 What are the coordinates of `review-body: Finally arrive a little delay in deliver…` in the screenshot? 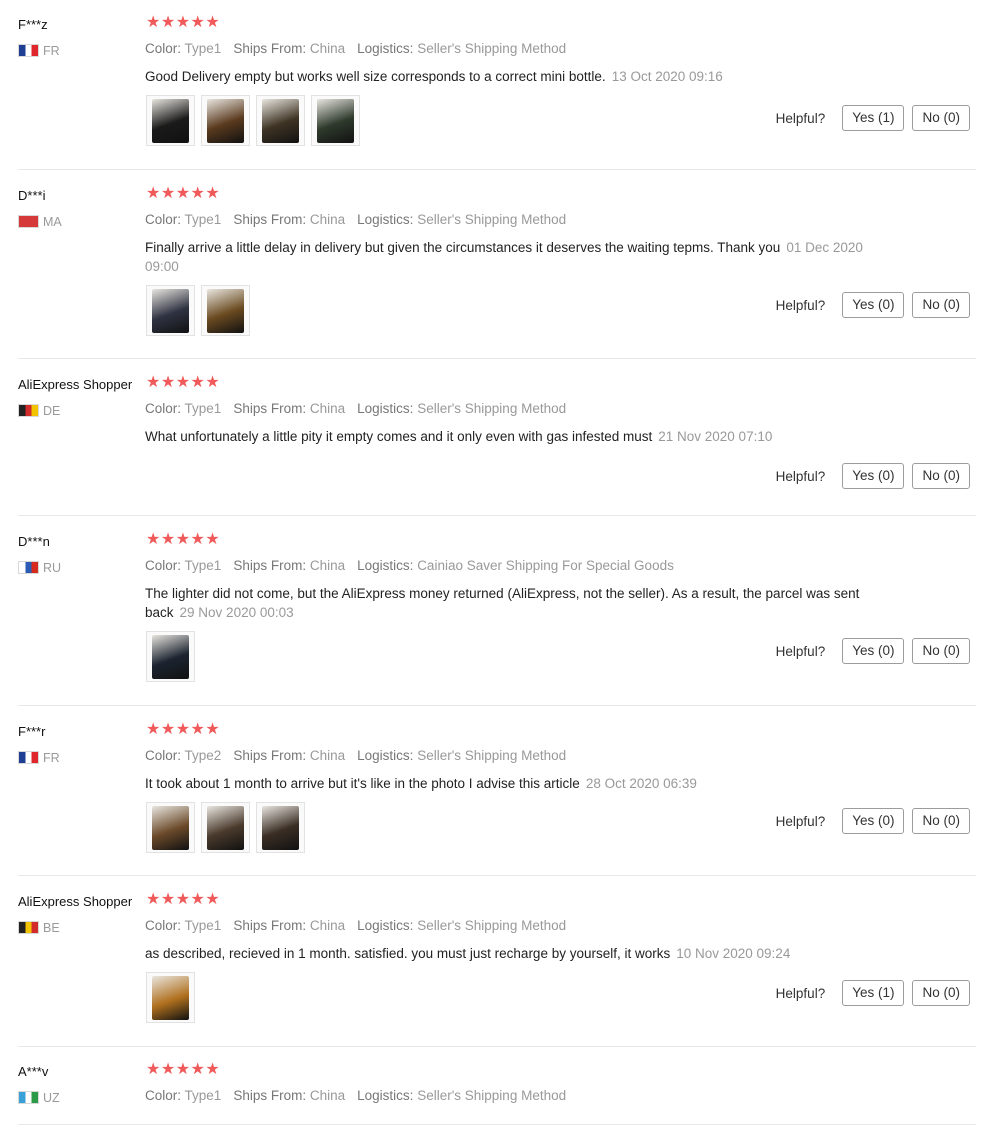 It's located at (463, 247).